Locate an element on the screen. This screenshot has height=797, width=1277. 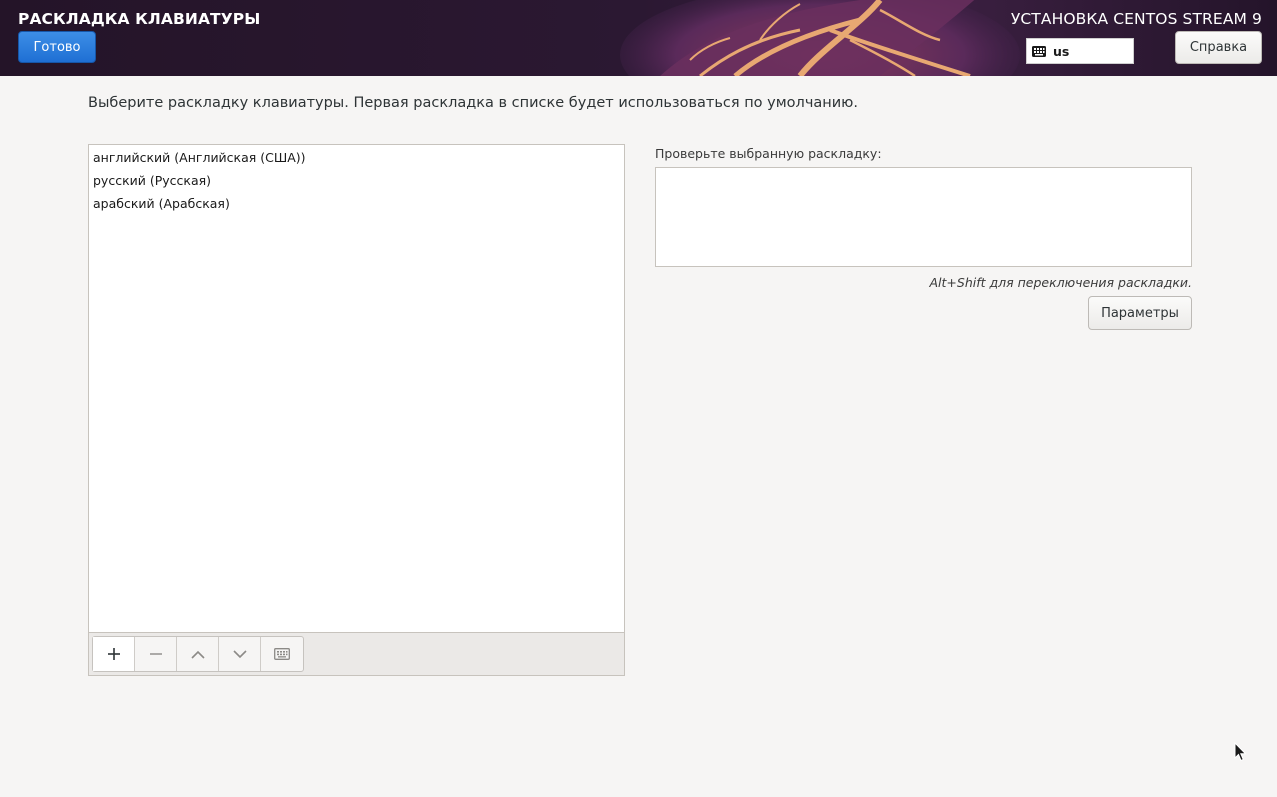
keyboard-layout-indicator: us is located at coordinates (1080, 51).